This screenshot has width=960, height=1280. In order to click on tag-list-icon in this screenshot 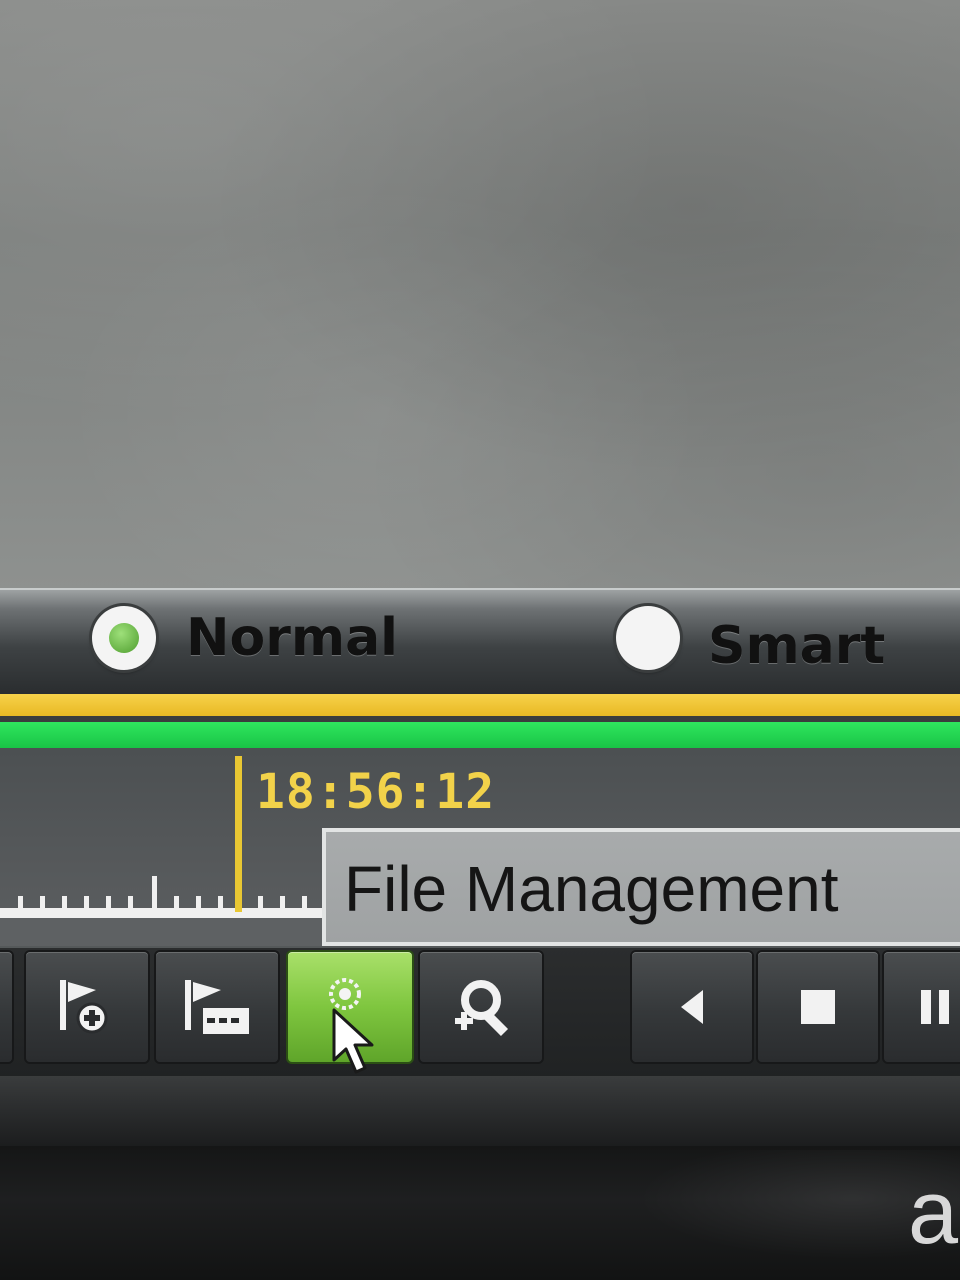, I will do `click(217, 1007)`.